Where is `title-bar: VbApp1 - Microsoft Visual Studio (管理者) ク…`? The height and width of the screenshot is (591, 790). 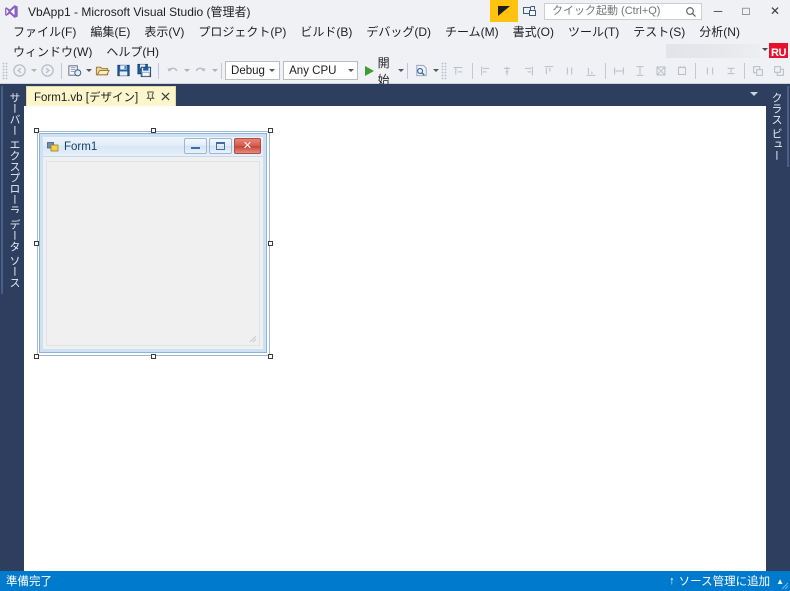 title-bar: VbApp1 - Microsoft Visual Studio (管理者) ク… is located at coordinates (395, 11).